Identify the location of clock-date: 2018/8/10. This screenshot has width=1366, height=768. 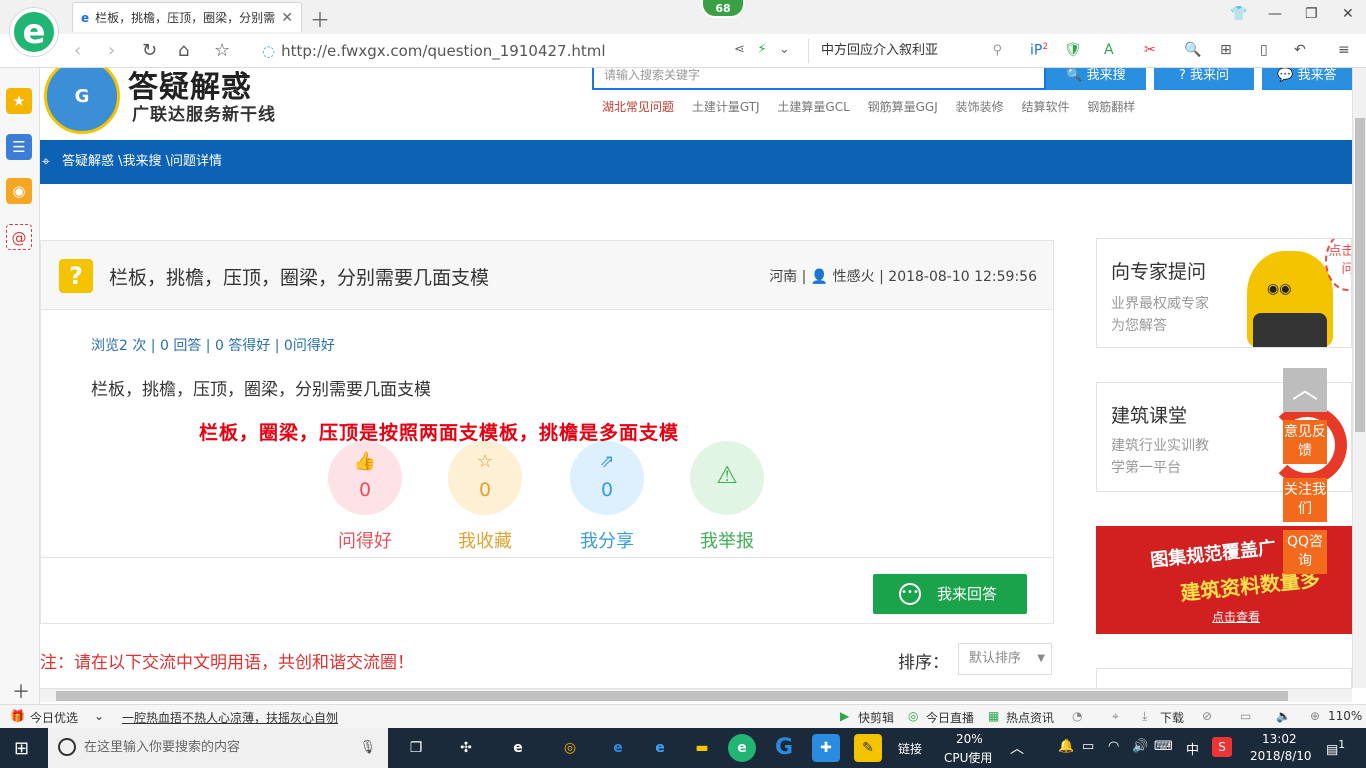
(1281, 756).